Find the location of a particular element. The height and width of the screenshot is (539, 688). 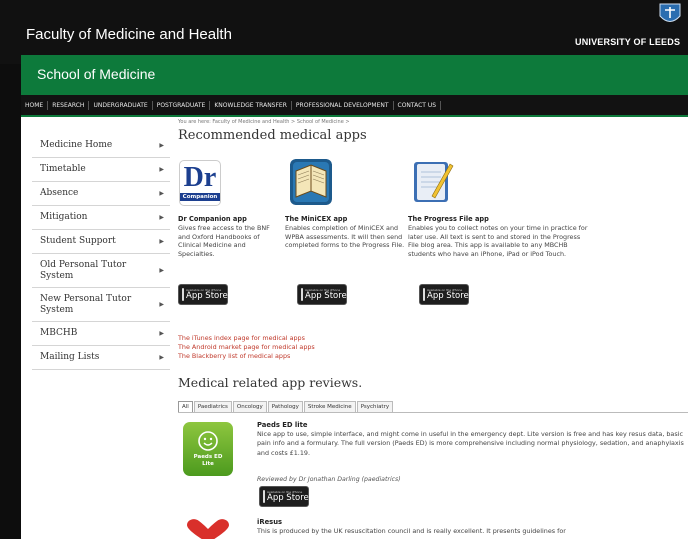

sidebar-item-label: Absence is located at coordinates (59, 193).